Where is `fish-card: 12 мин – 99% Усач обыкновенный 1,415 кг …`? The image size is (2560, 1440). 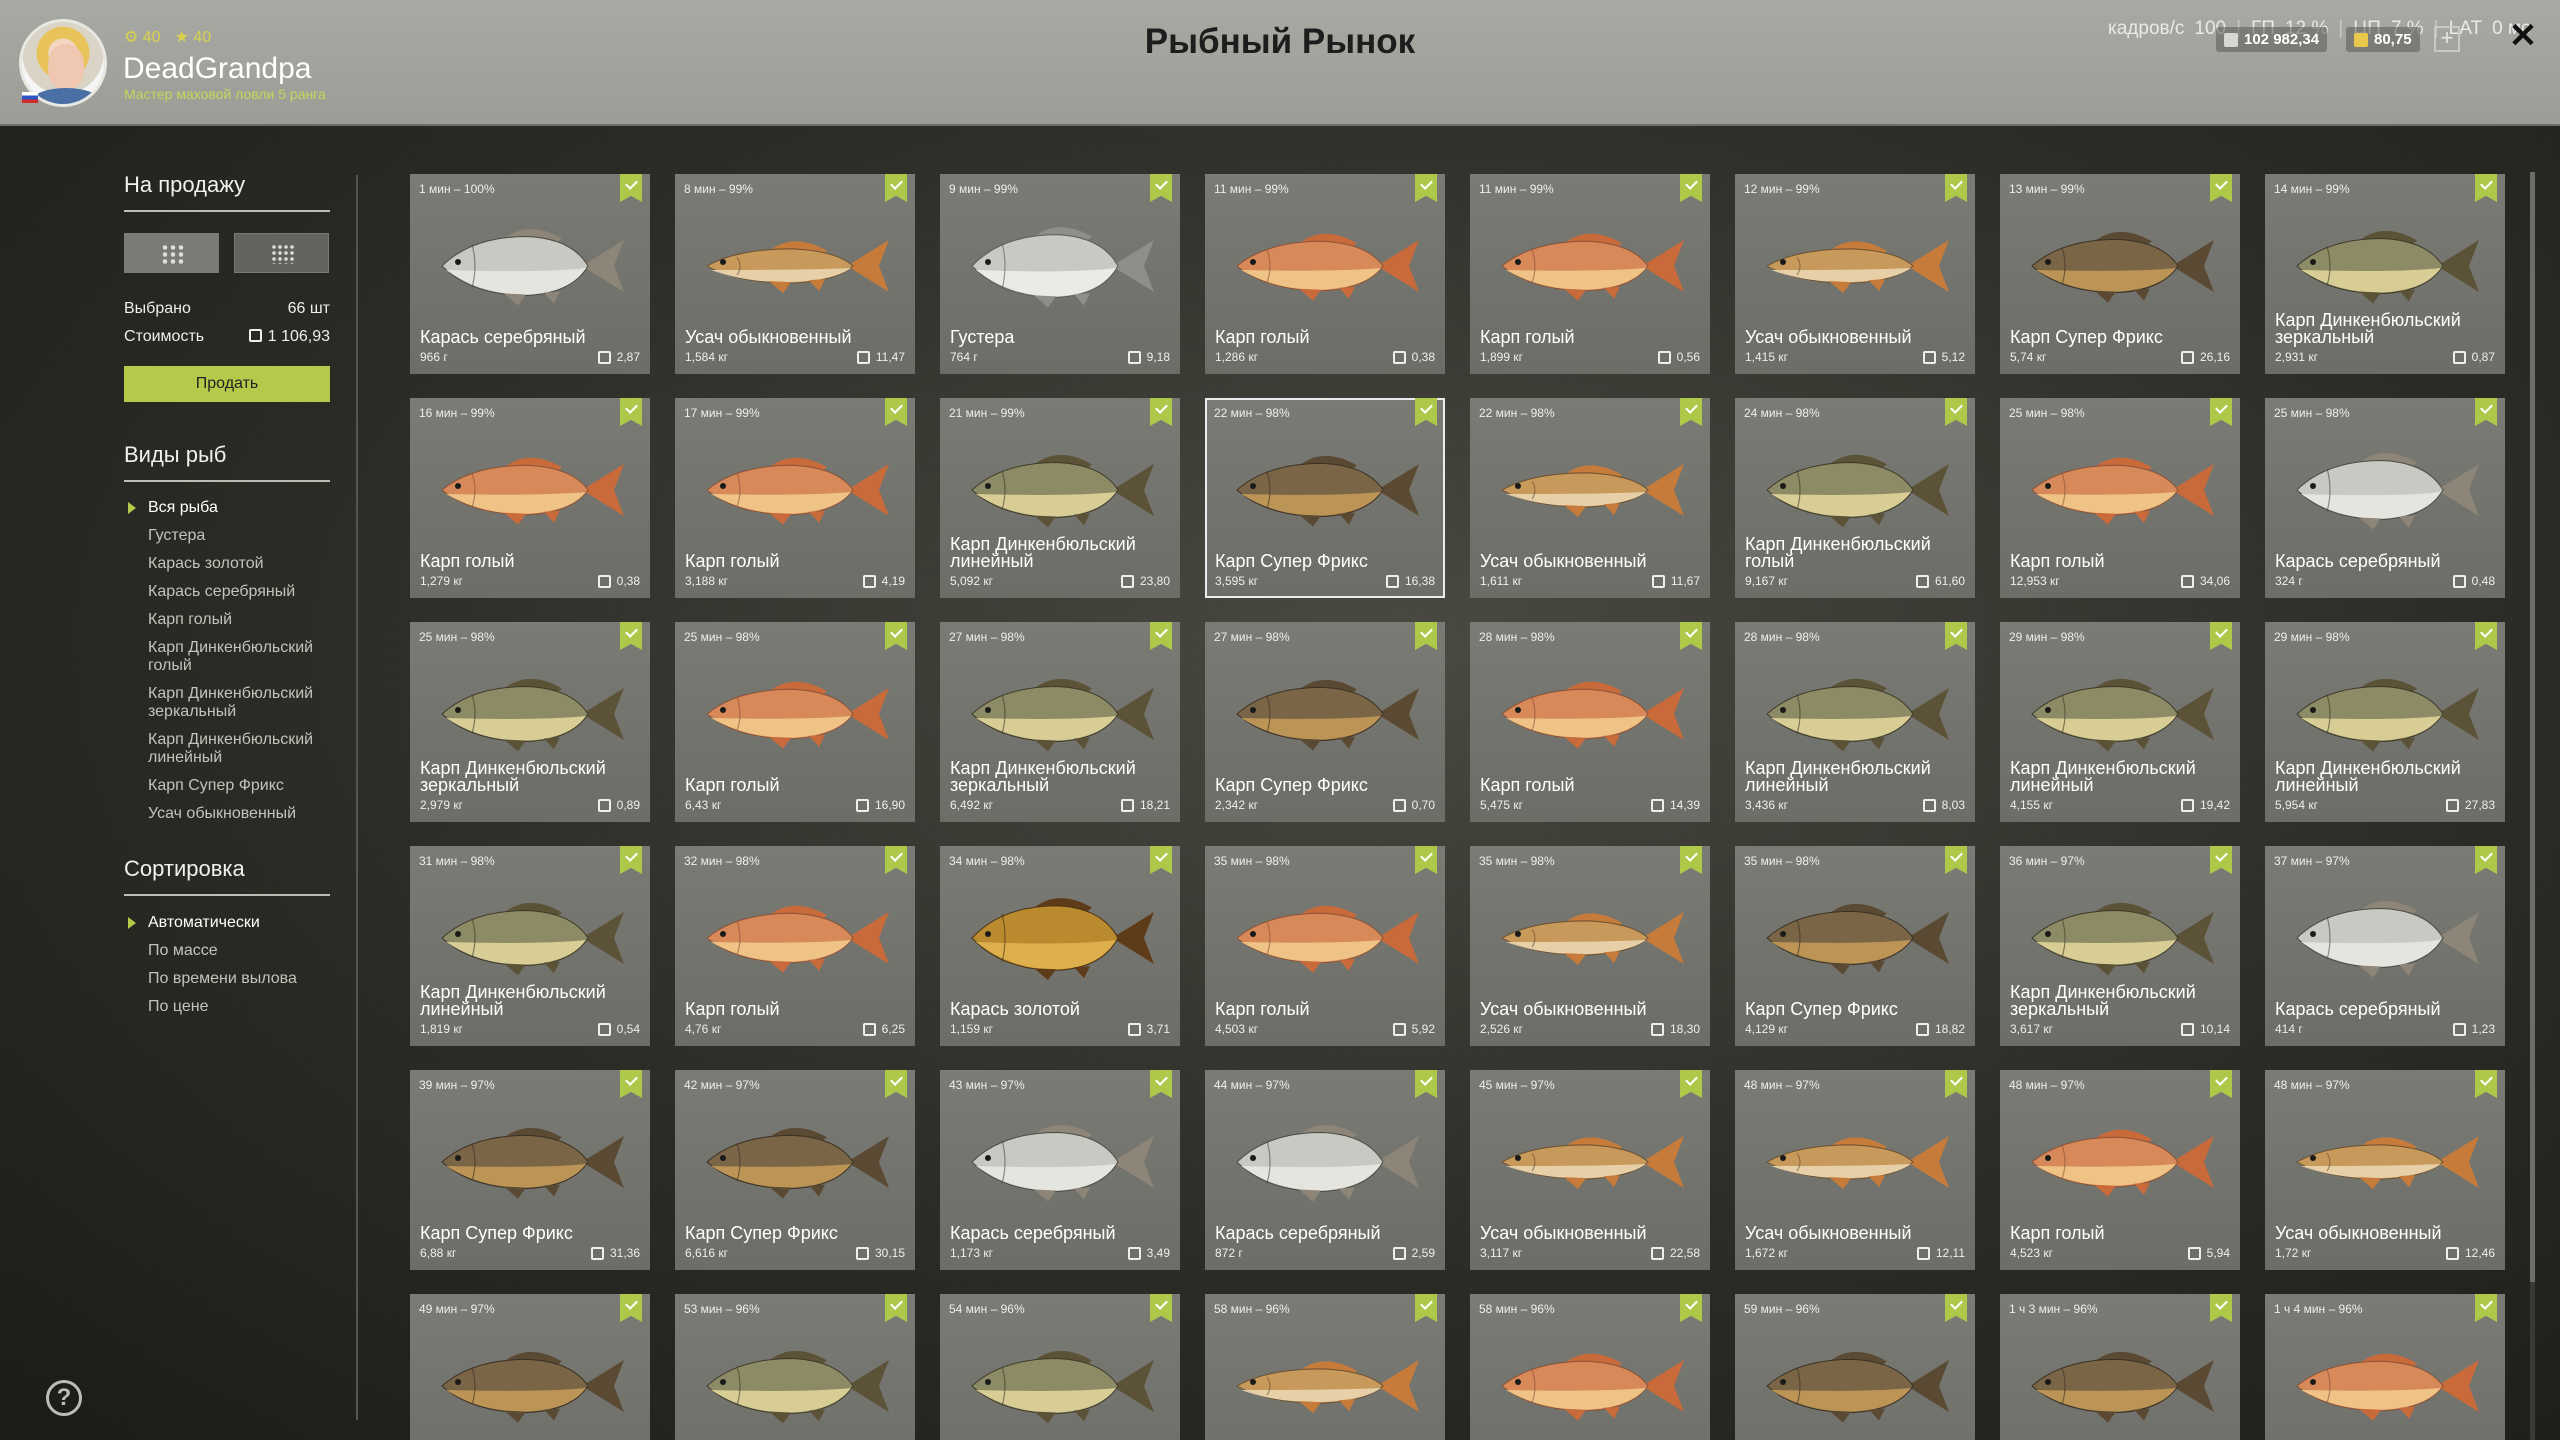
fish-card: 12 мин – 99% Усач обыкновенный 1,415 кг … is located at coordinates (1855, 274).